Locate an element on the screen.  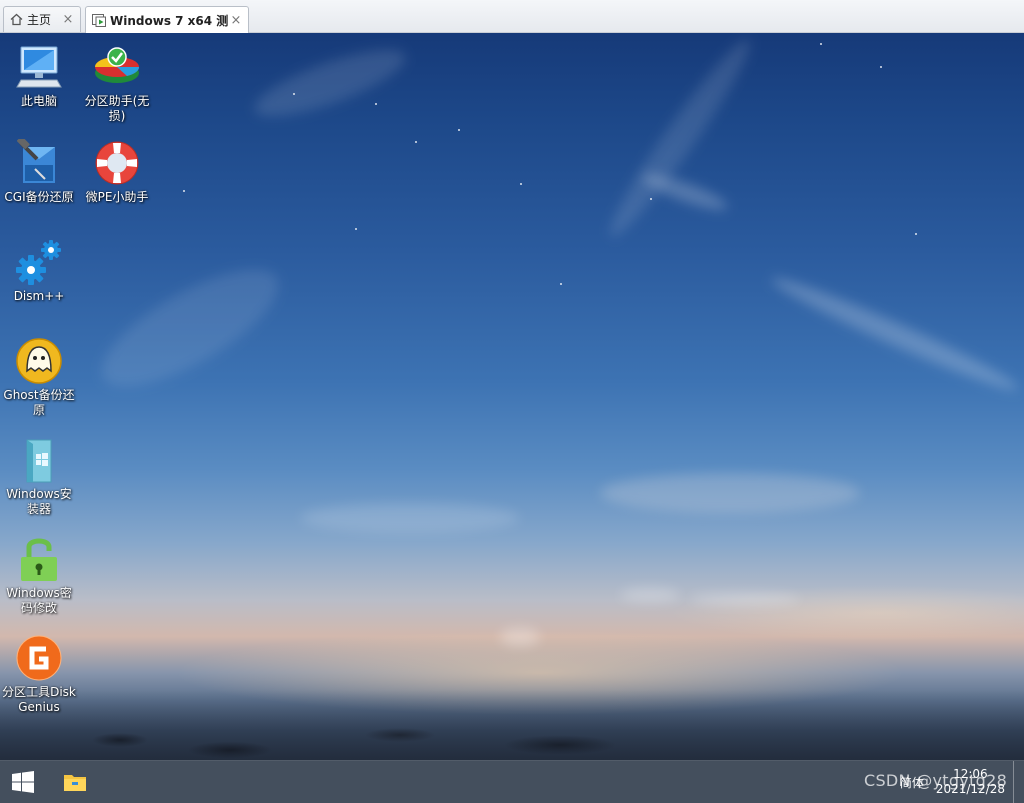
desktop-icon-ghost: Ghost备份还原 is located at coordinates (39, 377).